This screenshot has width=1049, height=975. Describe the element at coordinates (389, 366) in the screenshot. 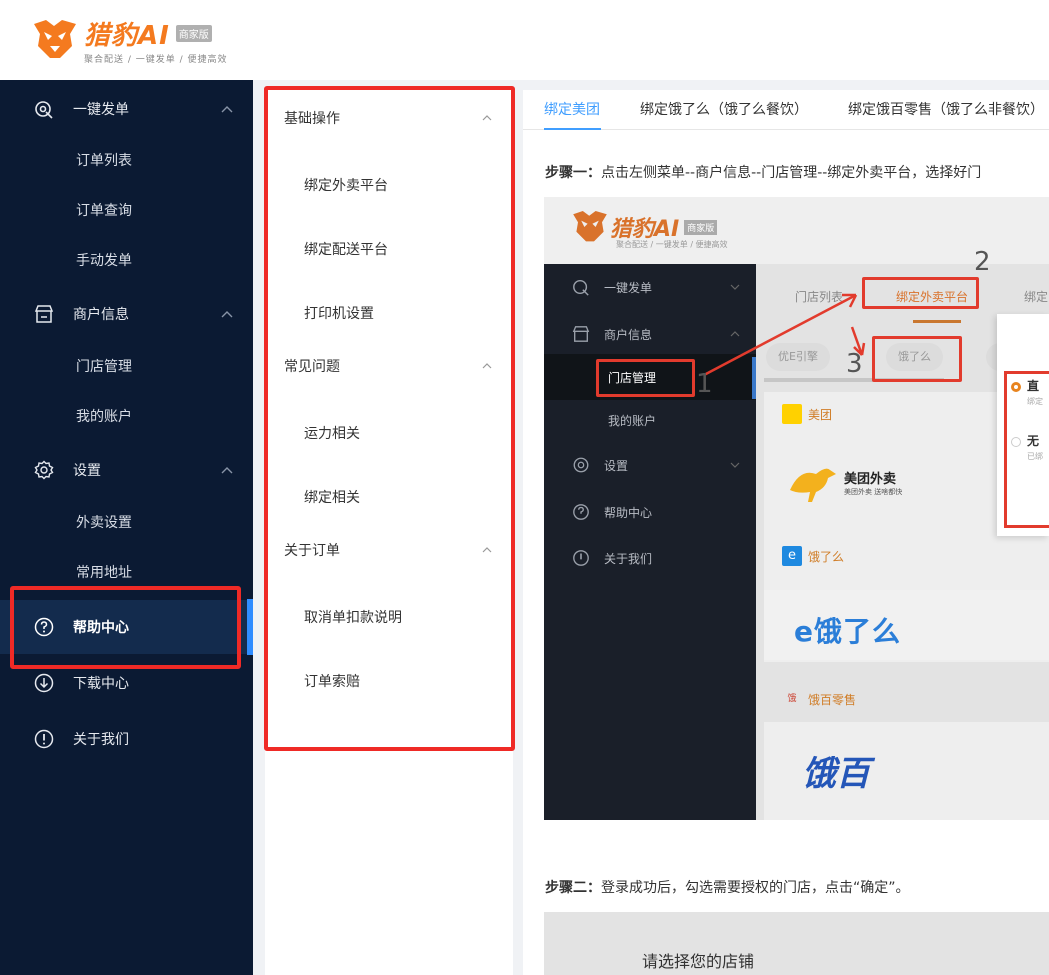

I see `help-group-faq: 常见问题` at that location.